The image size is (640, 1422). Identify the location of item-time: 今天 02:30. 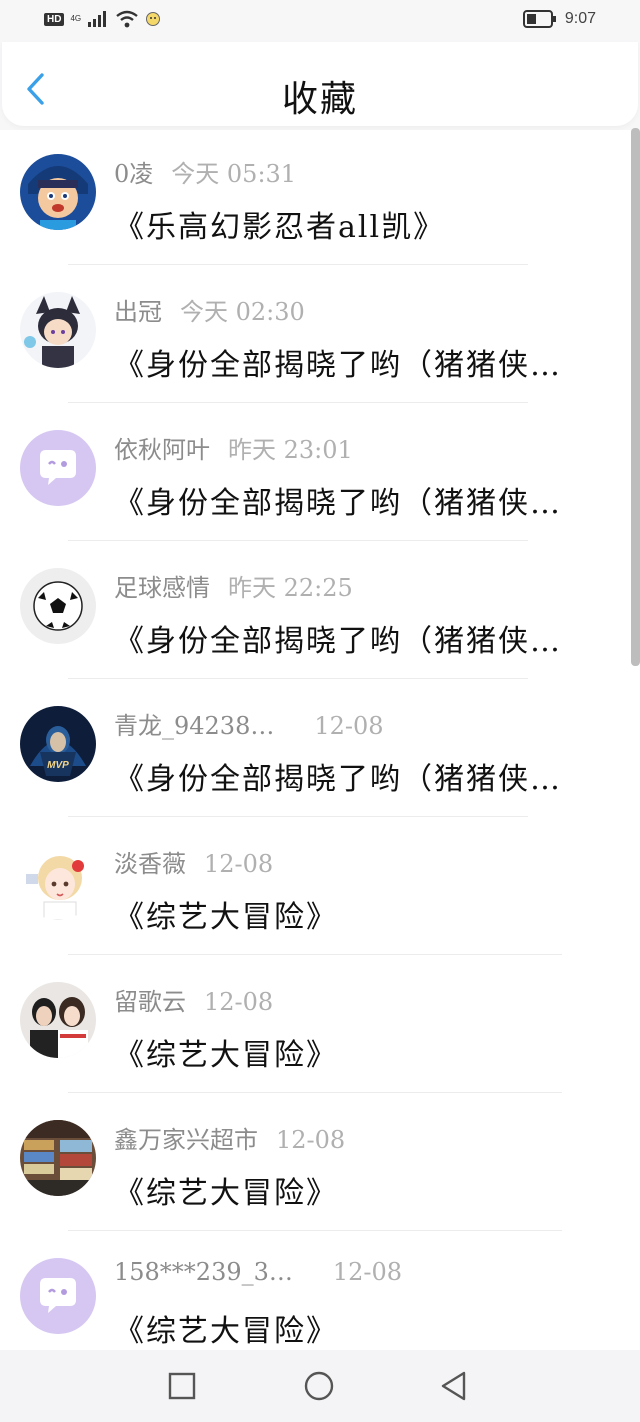
(242, 312).